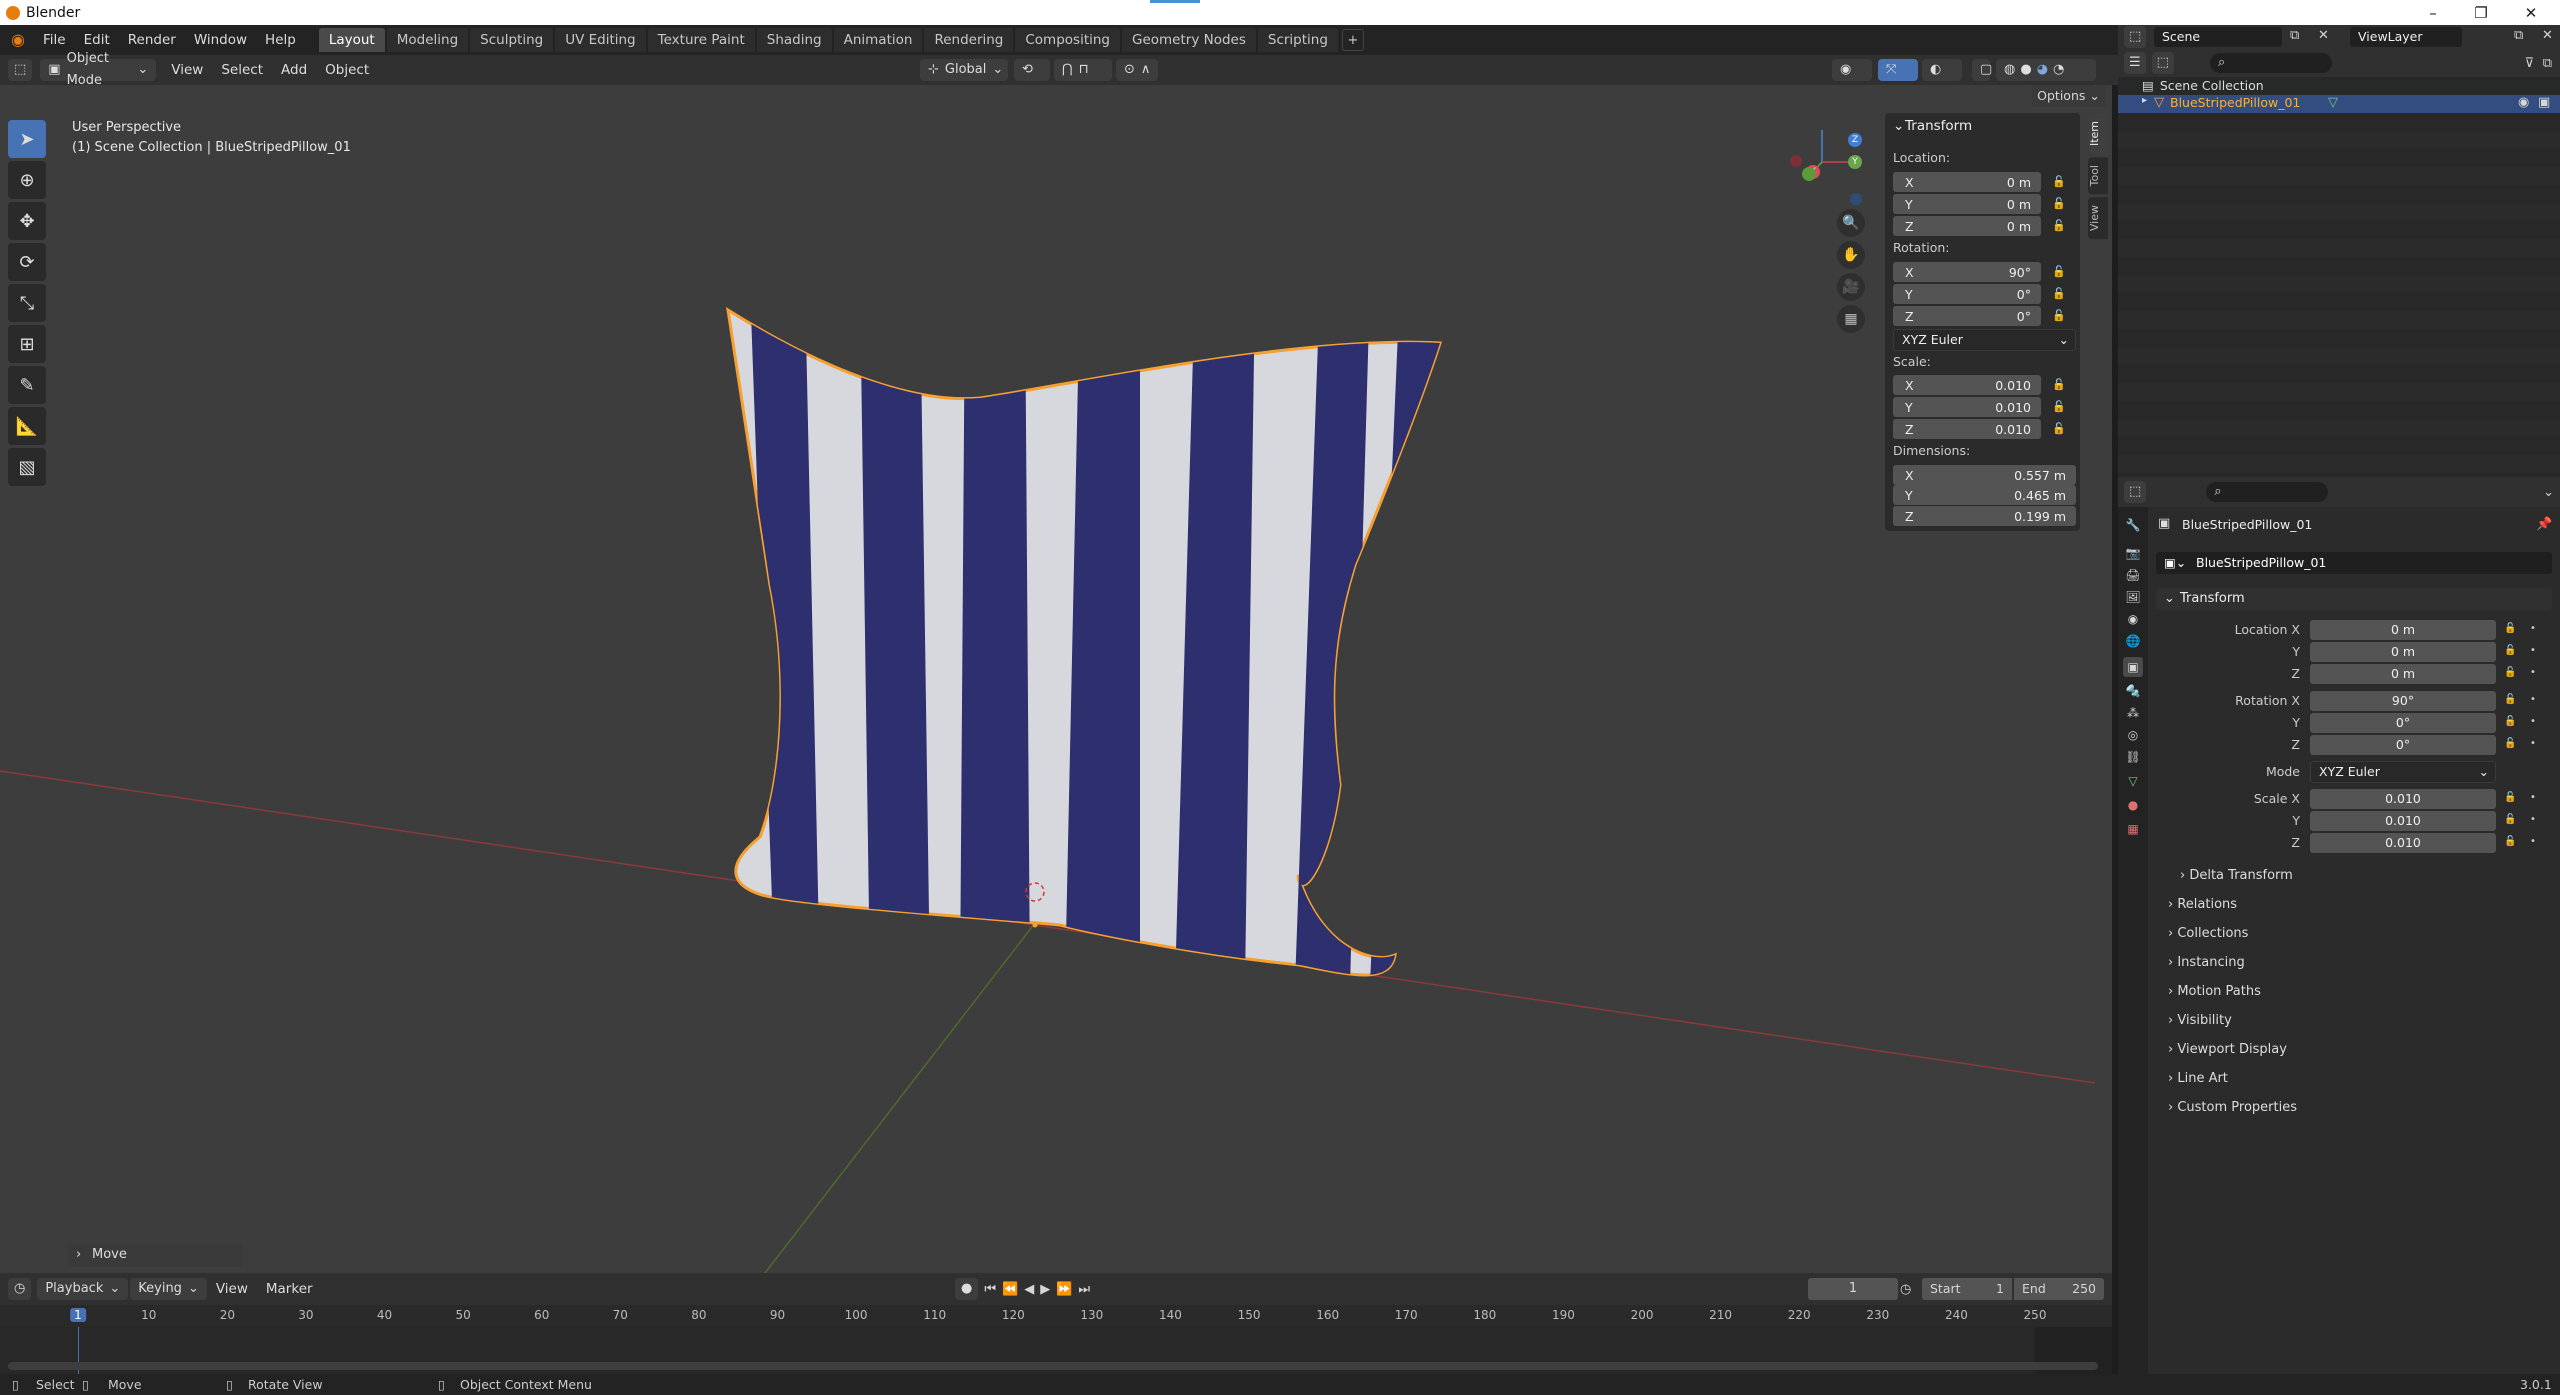 This screenshot has width=2560, height=1395. I want to click on tab-shading: Shading, so click(794, 40).